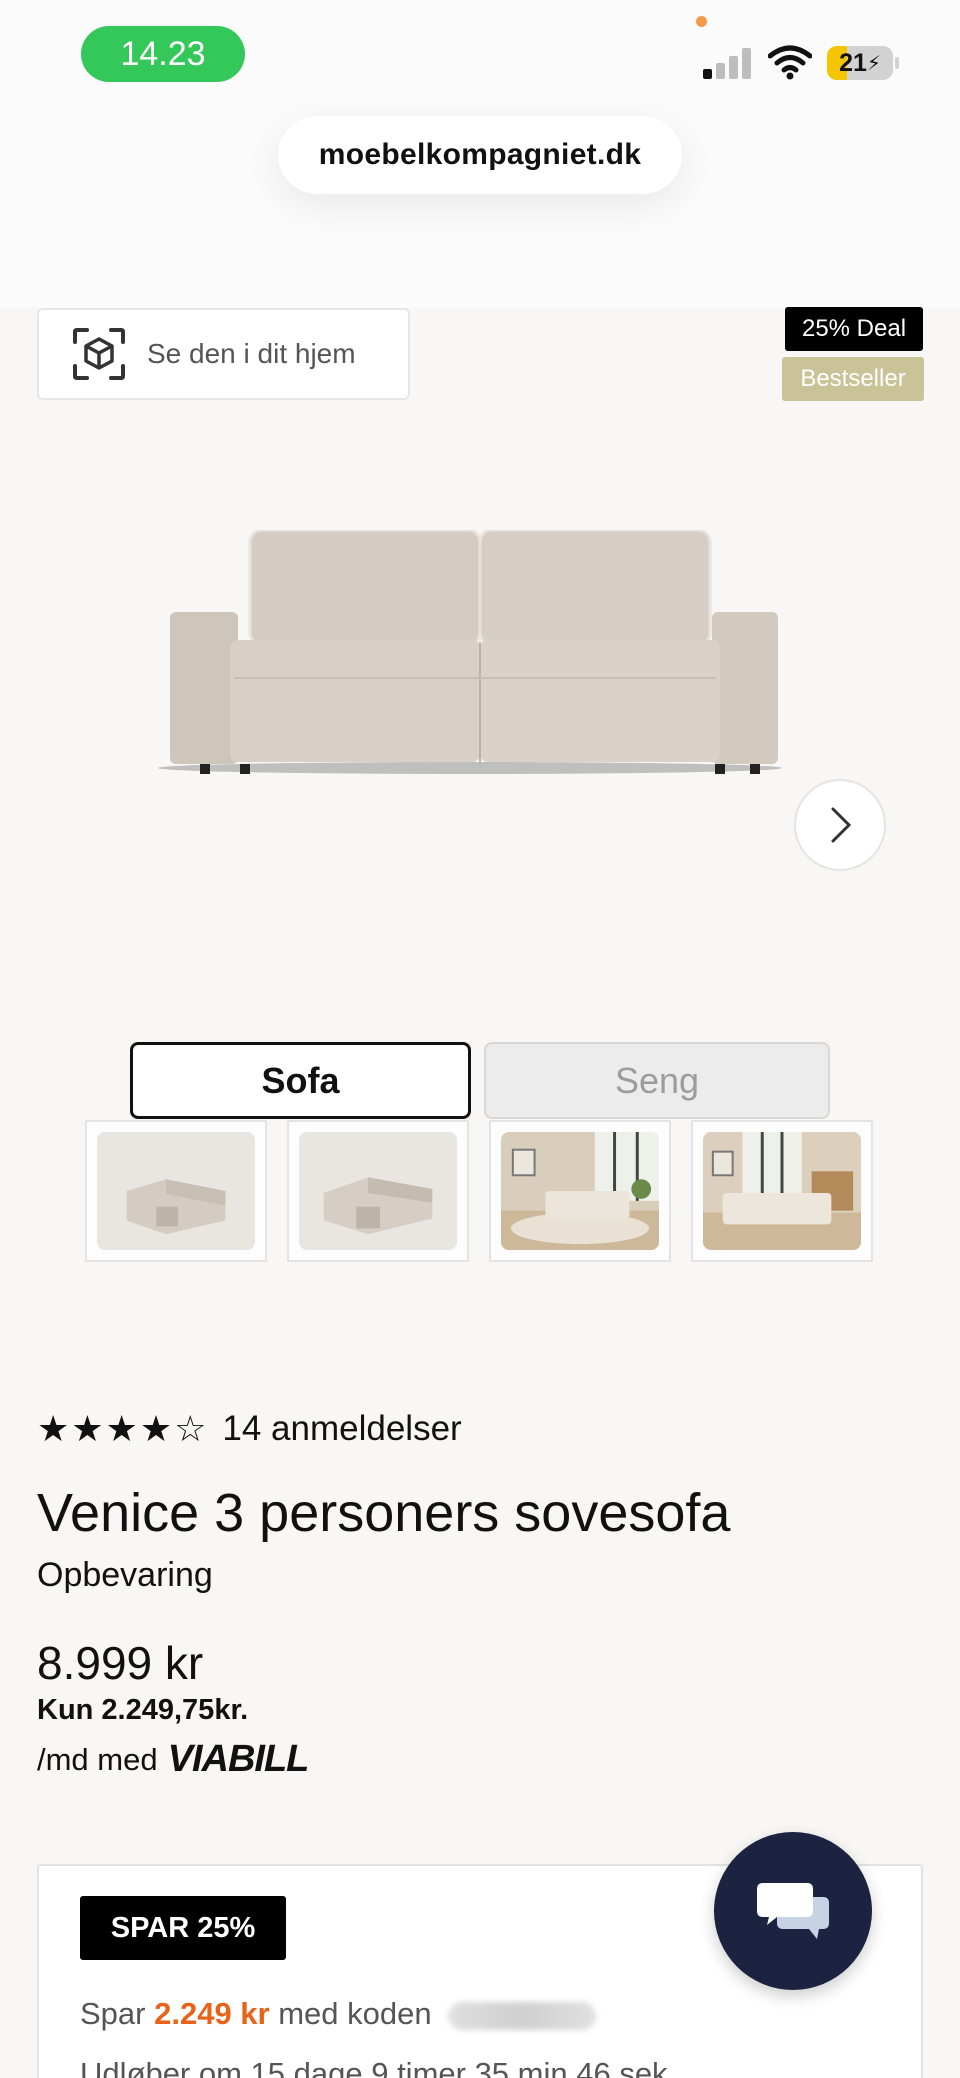 This screenshot has height=2078, width=960. I want to click on next-image-button, so click(840, 825).